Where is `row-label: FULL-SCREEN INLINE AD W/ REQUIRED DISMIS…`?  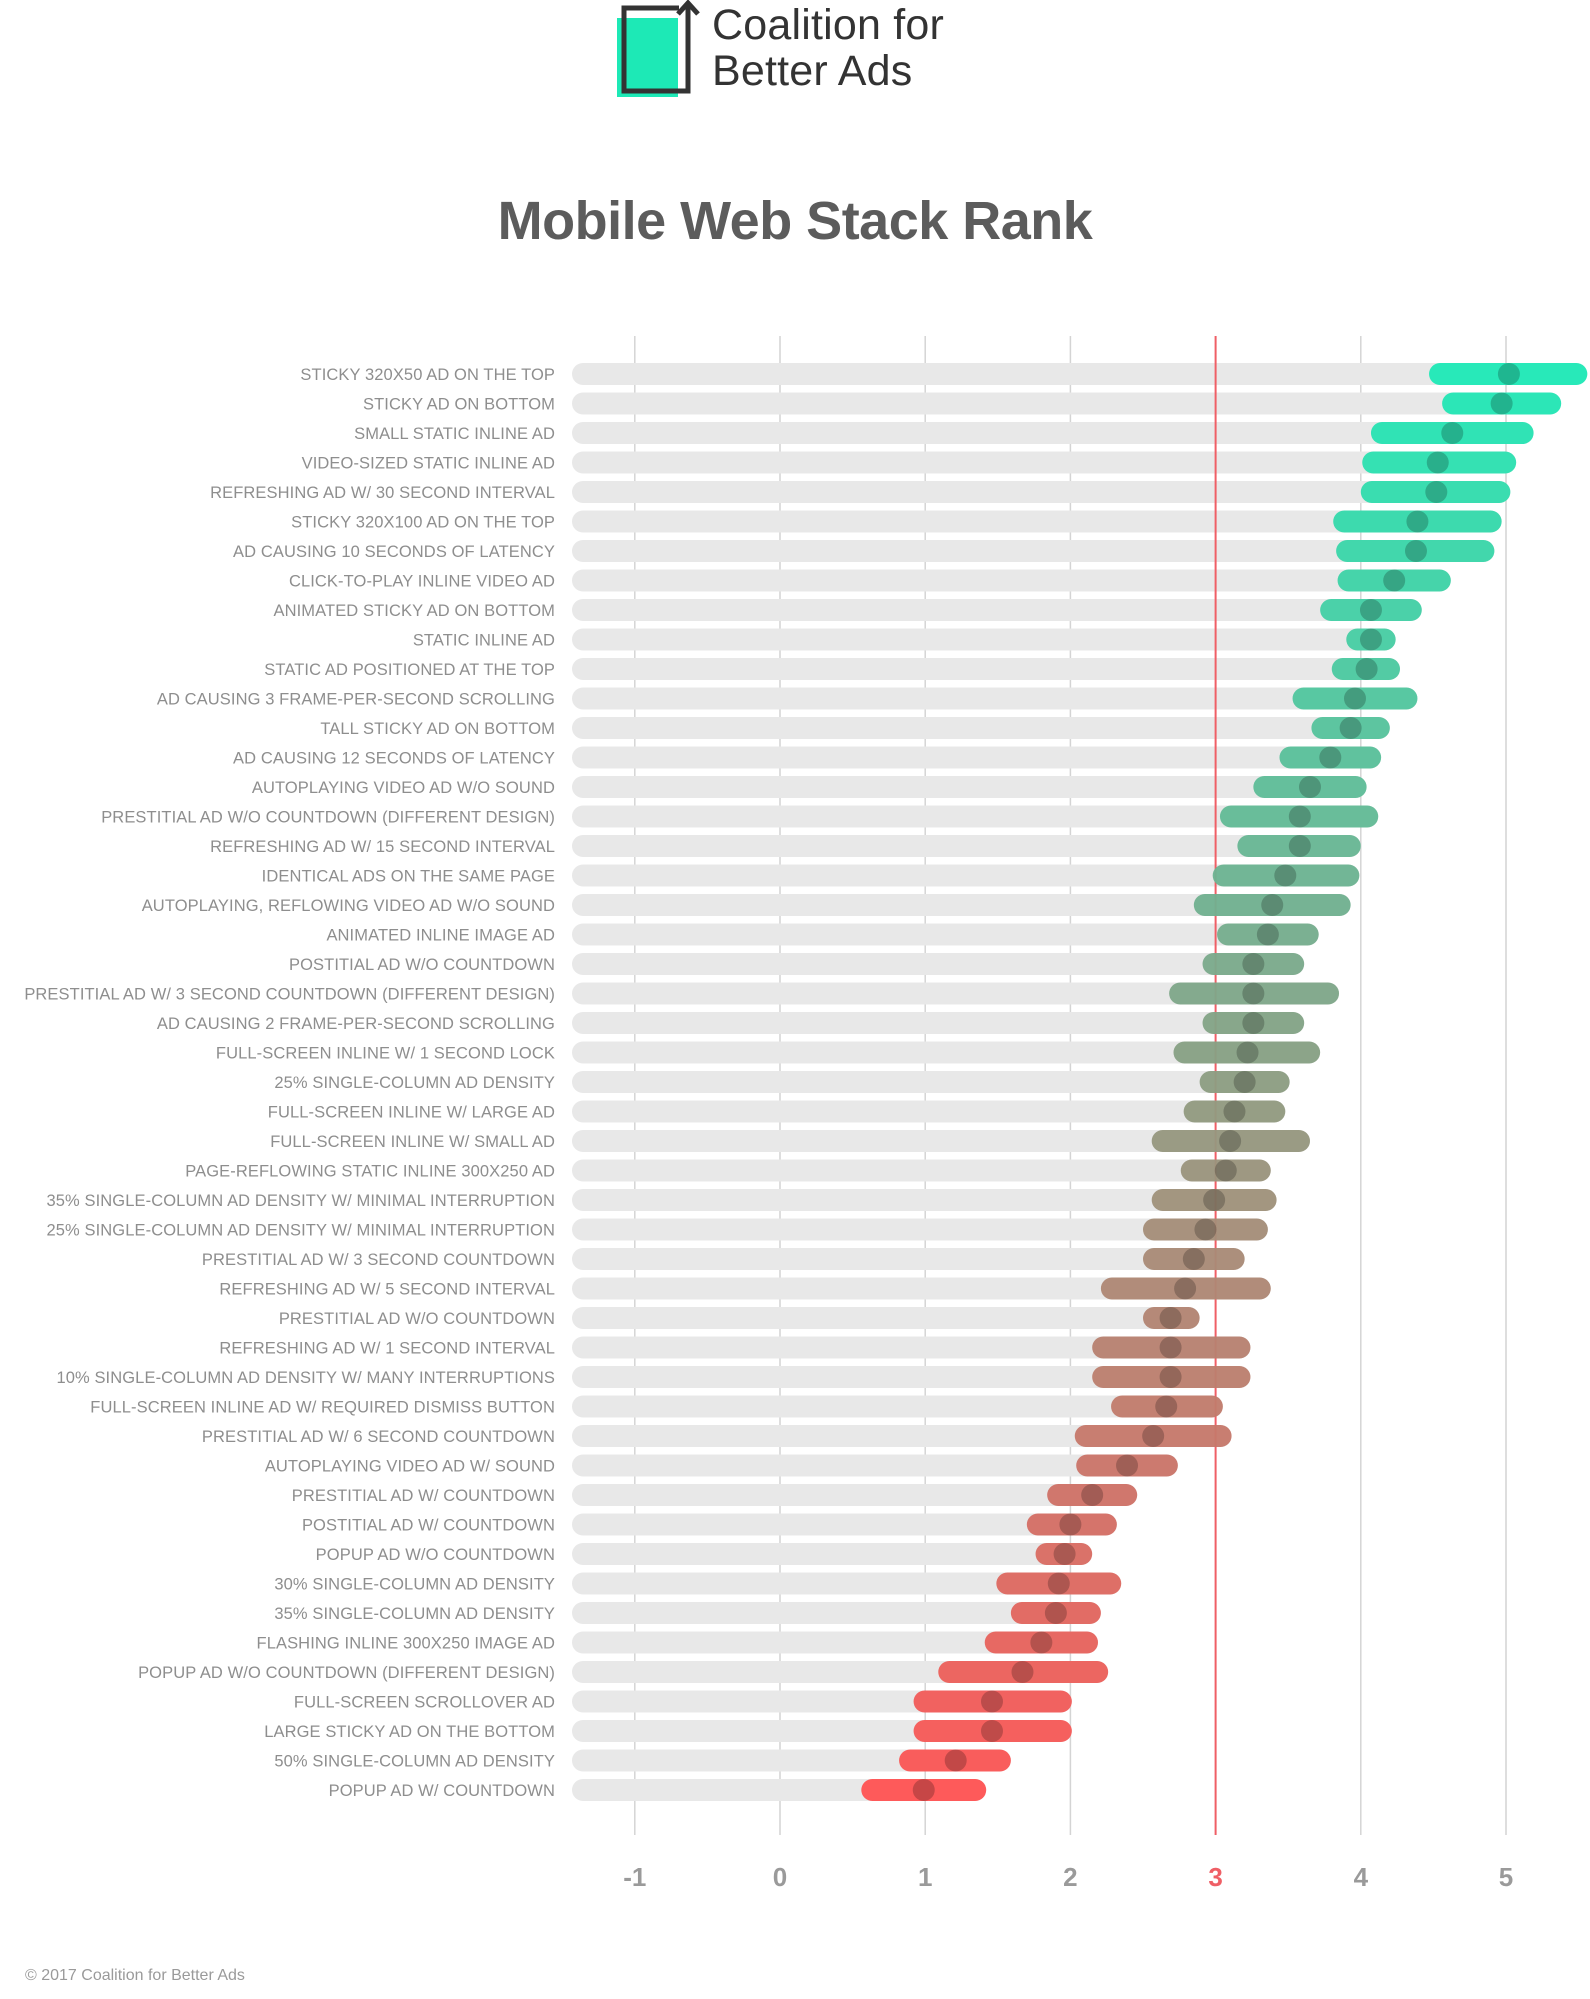
row-label: FULL-SCREEN INLINE AD W/ REQUIRED DISMIS… is located at coordinates (322, 1408).